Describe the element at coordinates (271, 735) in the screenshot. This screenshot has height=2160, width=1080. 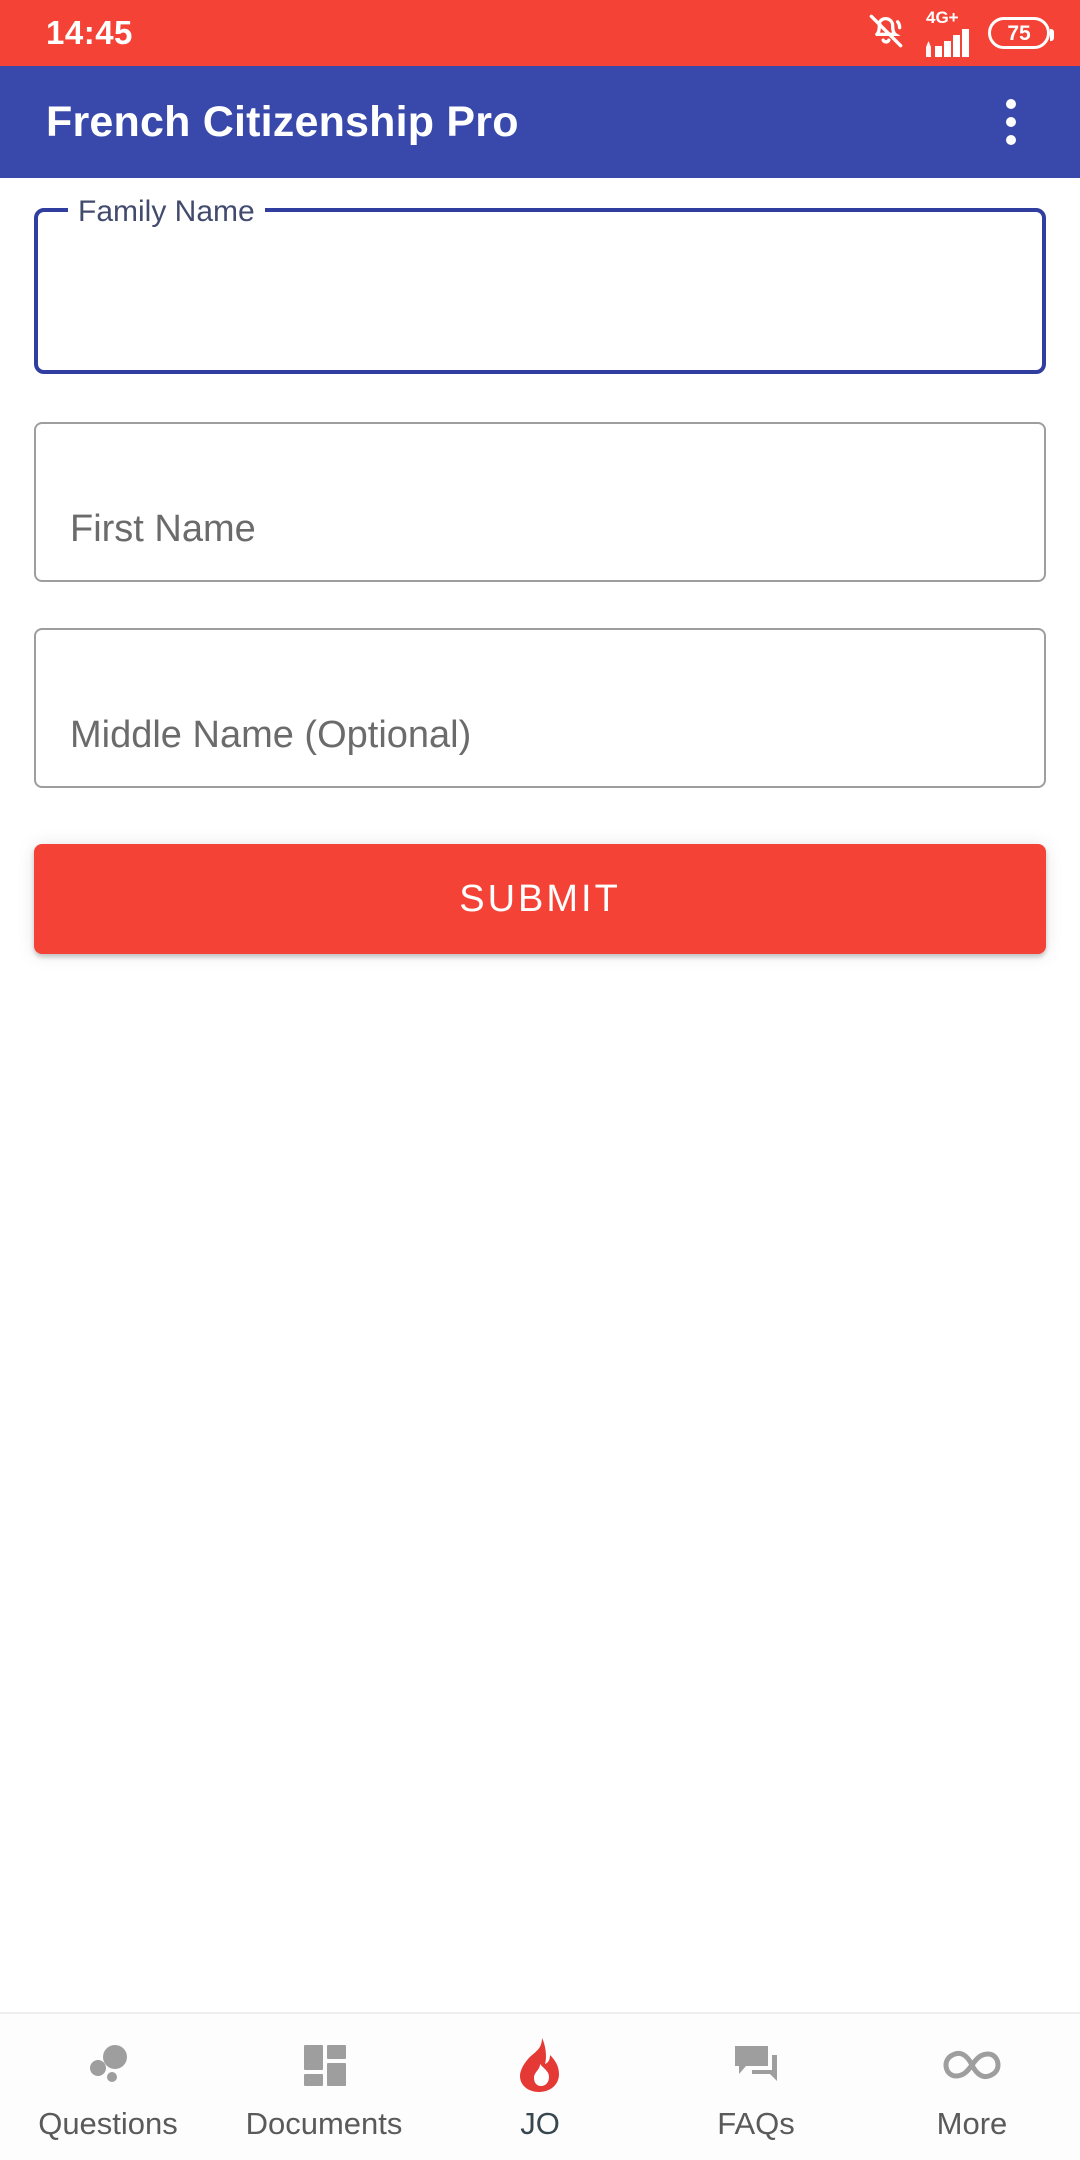
I see `middle-name-placeholder: Middle Name (Optional)` at that location.